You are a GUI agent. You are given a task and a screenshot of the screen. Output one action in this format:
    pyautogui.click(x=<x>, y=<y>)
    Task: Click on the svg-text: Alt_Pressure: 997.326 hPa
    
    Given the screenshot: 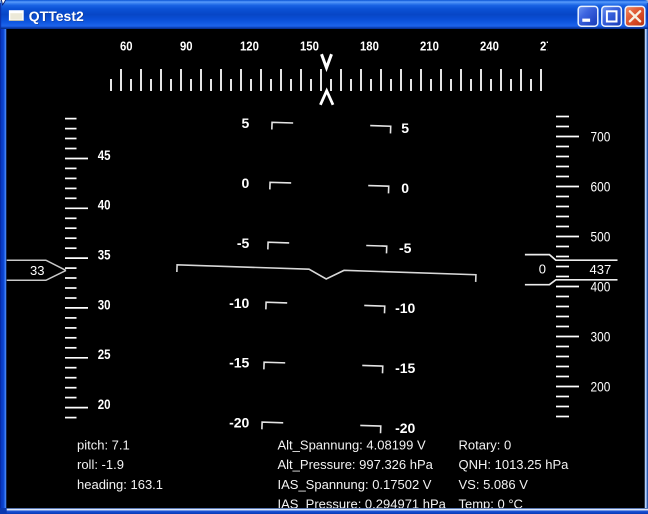 What is the action you would take?
    pyautogui.click(x=356, y=464)
    